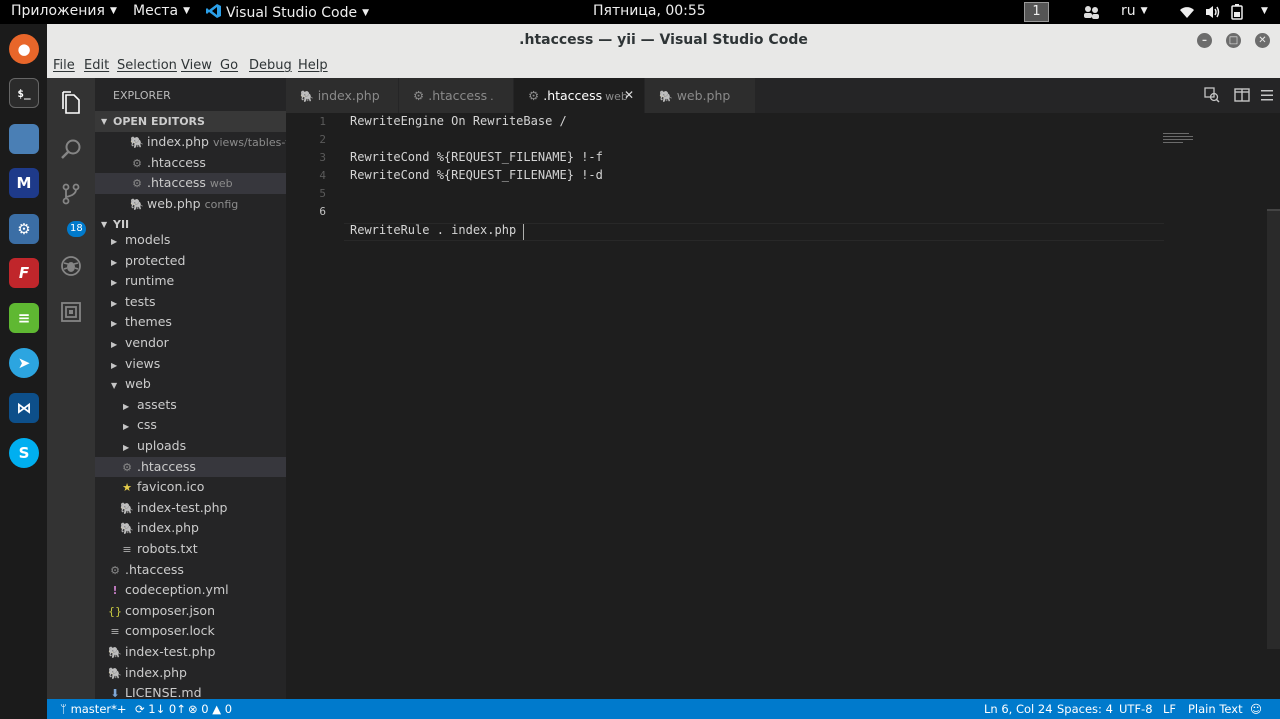  What do you see at coordinates (1134, 11) in the screenshot?
I see `keyboard-layout: ru ▼` at bounding box center [1134, 11].